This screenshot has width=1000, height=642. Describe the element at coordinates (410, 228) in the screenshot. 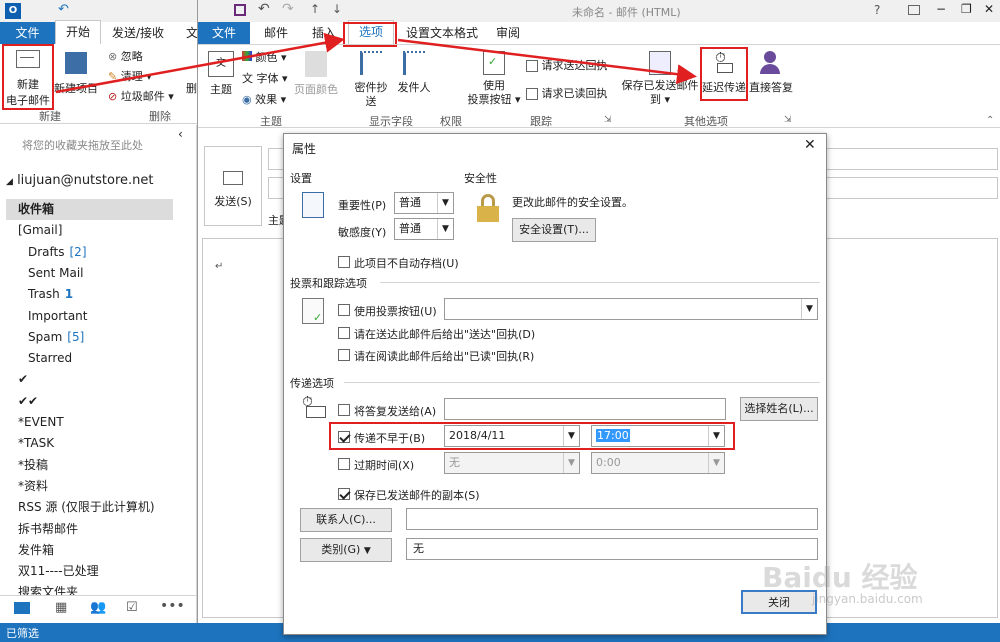

I see `sensitivity-value: 普通` at that location.